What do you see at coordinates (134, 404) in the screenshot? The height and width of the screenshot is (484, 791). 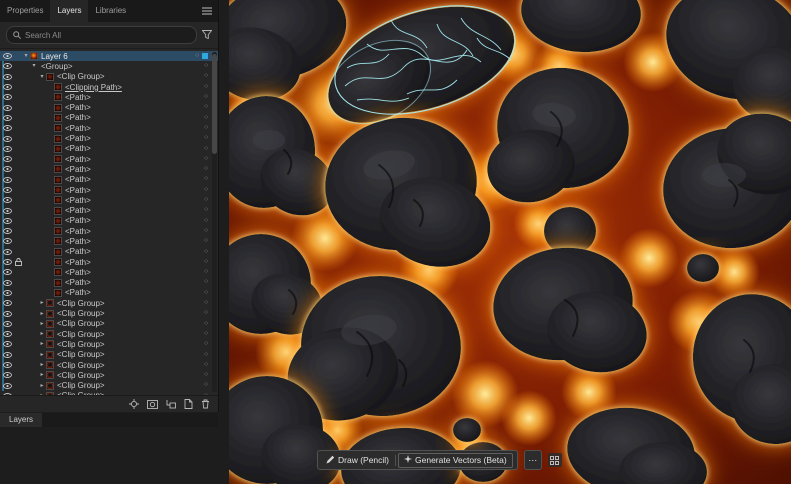 I see `locate-object-icon` at bounding box center [134, 404].